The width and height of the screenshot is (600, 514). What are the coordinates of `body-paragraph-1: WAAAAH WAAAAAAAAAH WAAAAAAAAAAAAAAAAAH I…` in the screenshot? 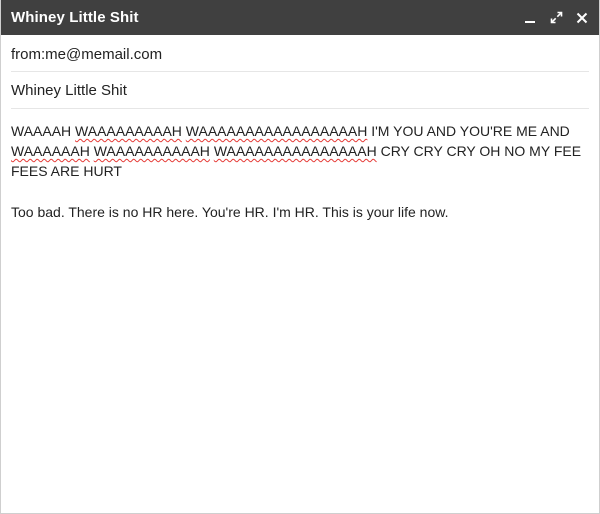 It's located at (300, 151).